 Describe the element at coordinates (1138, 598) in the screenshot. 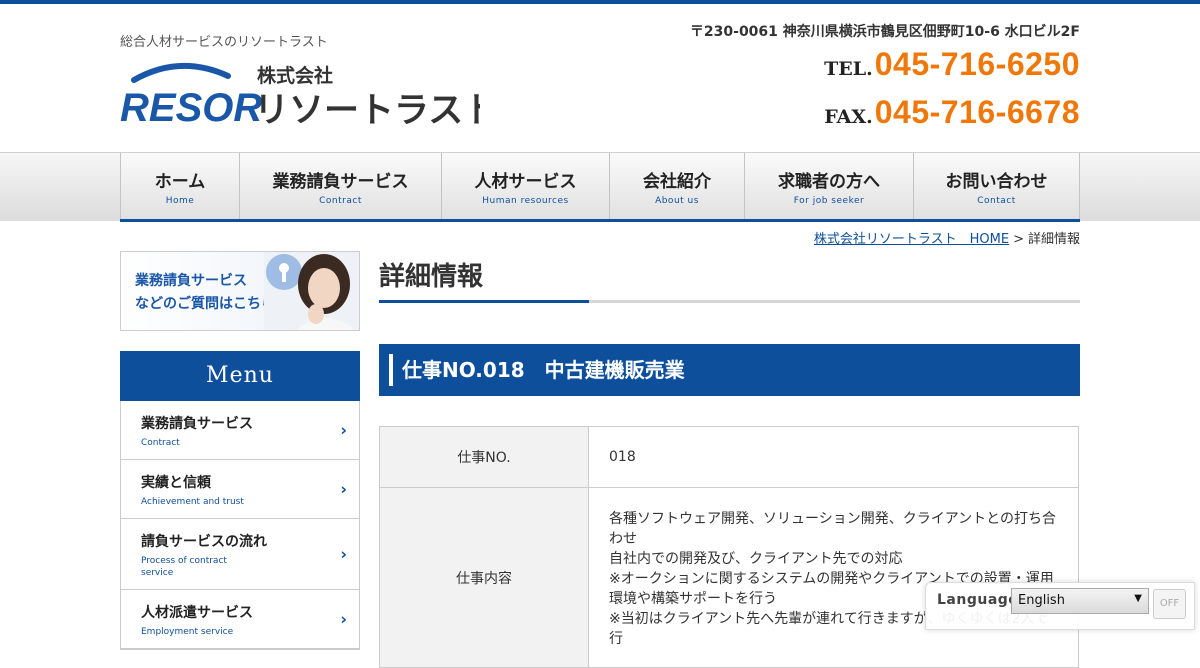

I see `dropdown-arrow-icon: ▼` at that location.